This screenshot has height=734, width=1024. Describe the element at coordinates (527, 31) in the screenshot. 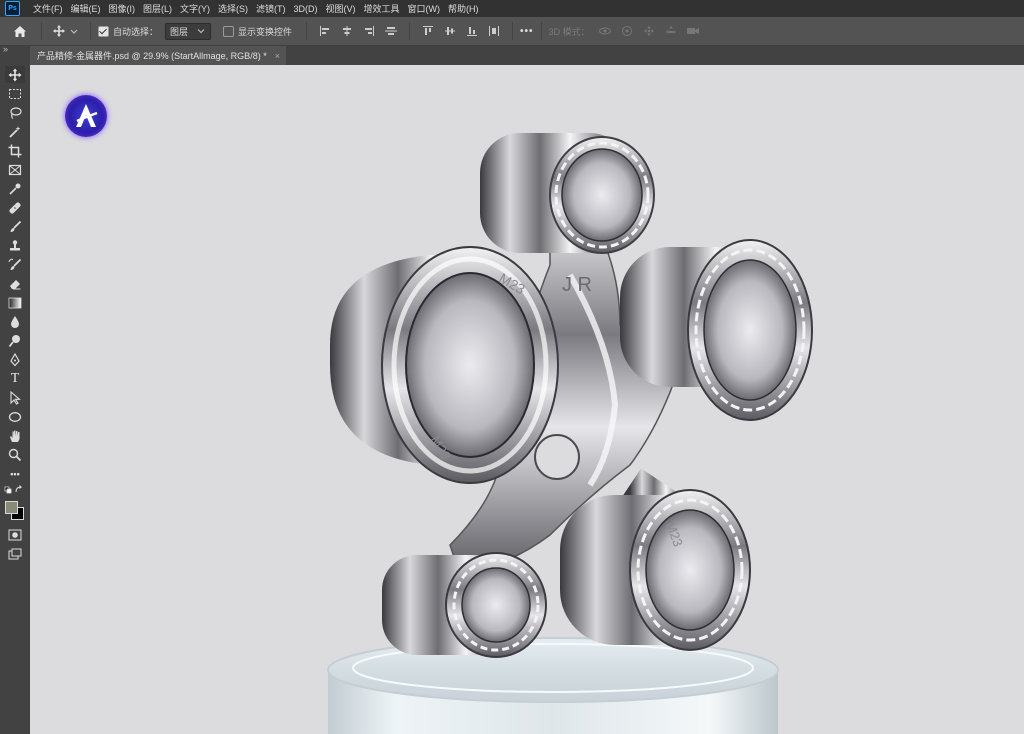

I see `more-options-button: •••` at that location.